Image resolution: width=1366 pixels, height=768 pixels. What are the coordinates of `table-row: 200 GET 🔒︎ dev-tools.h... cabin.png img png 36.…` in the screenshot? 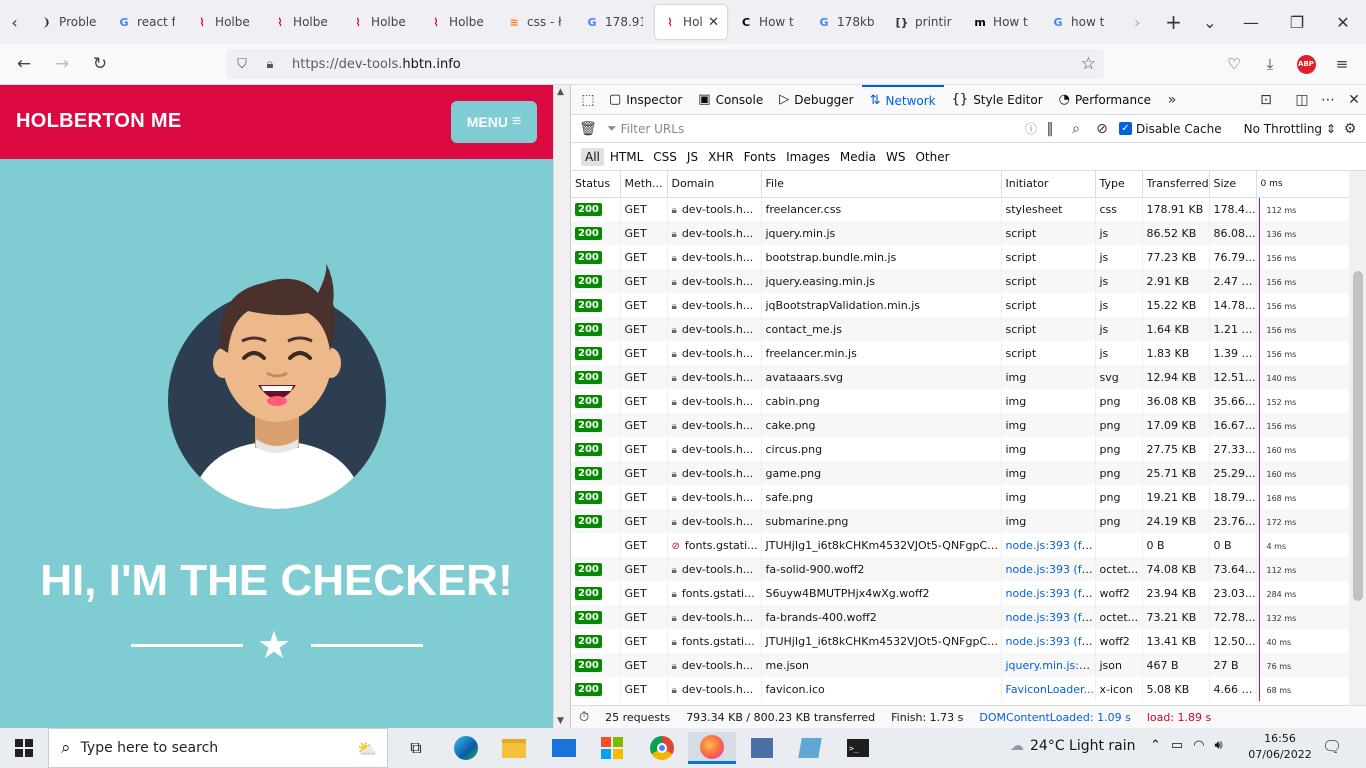 It's located at (960, 401).